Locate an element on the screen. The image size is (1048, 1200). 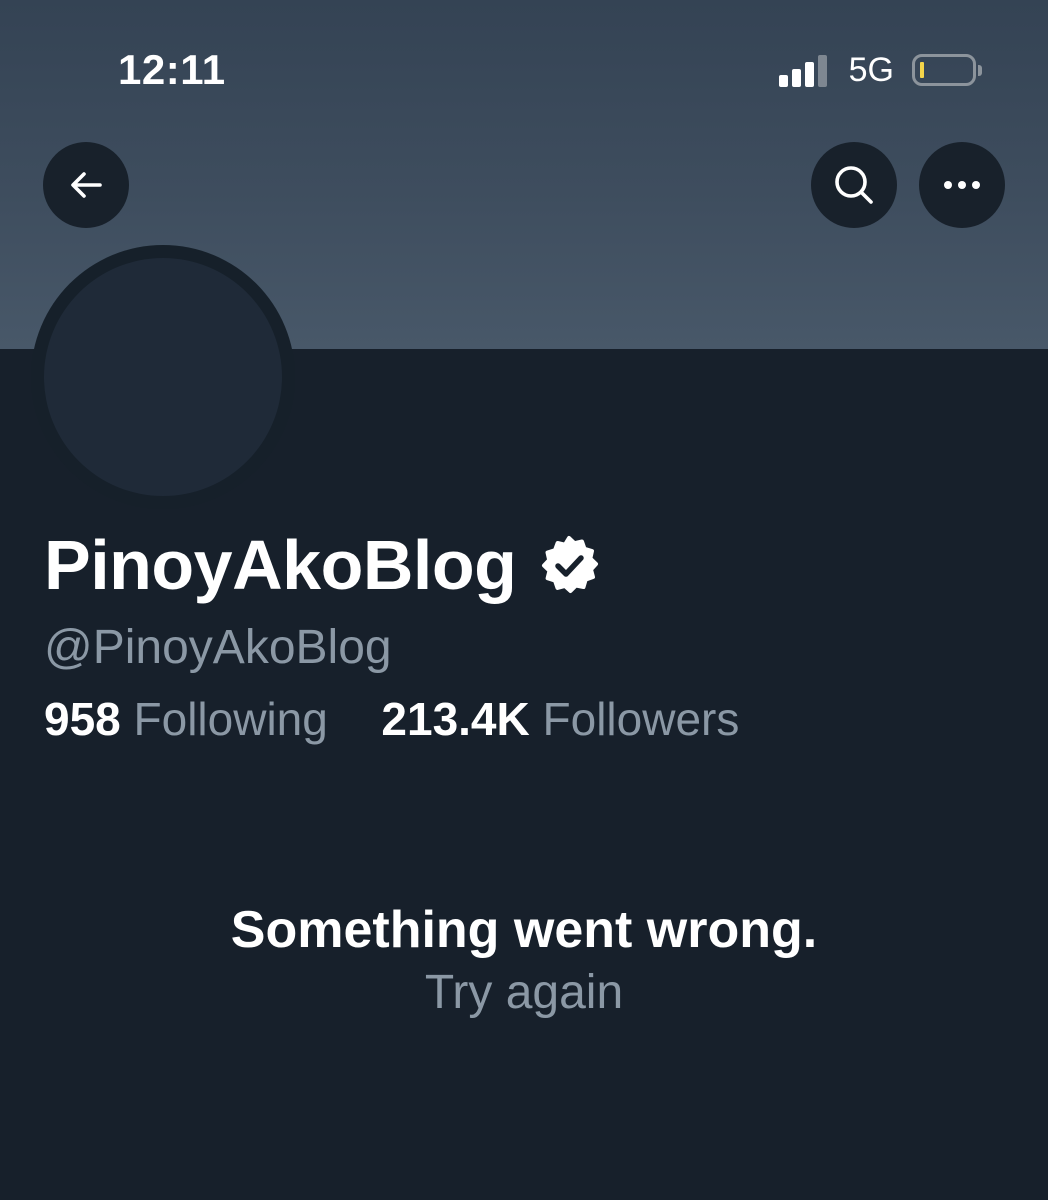
follow-stats: 958 Following 213.4K Followers is located at coordinates (391, 719).